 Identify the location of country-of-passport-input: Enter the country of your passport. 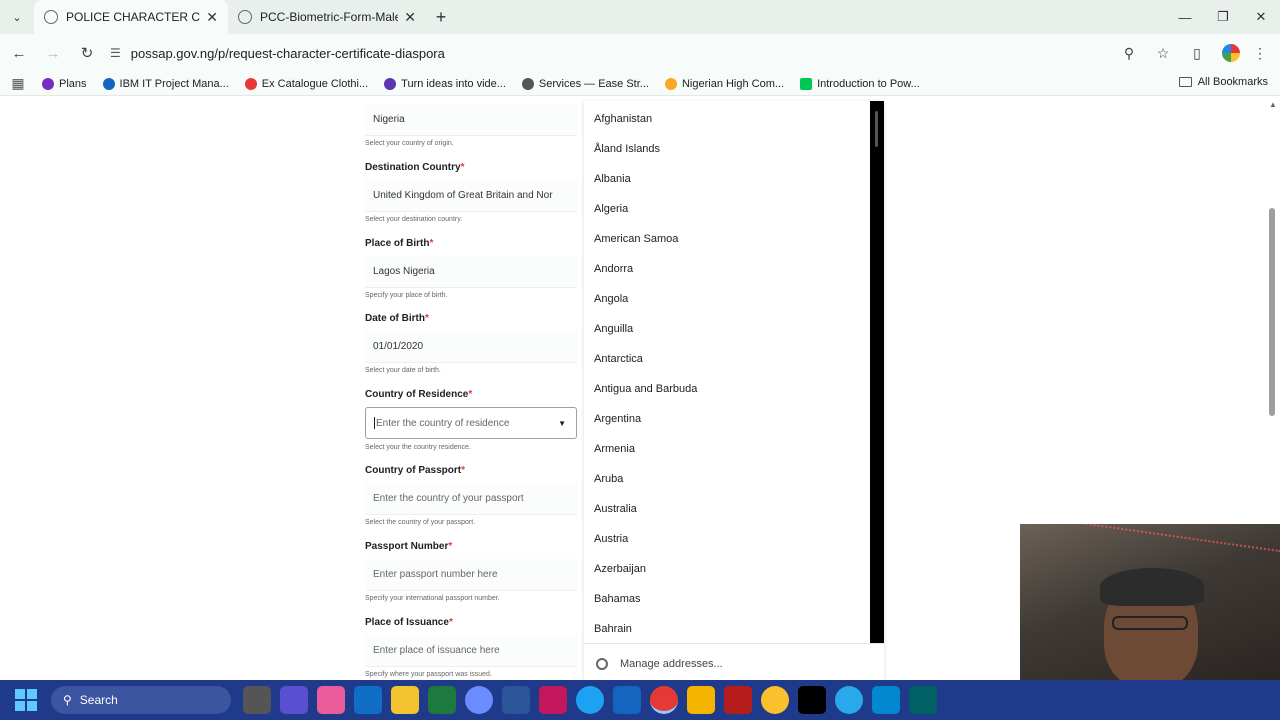
(471, 499).